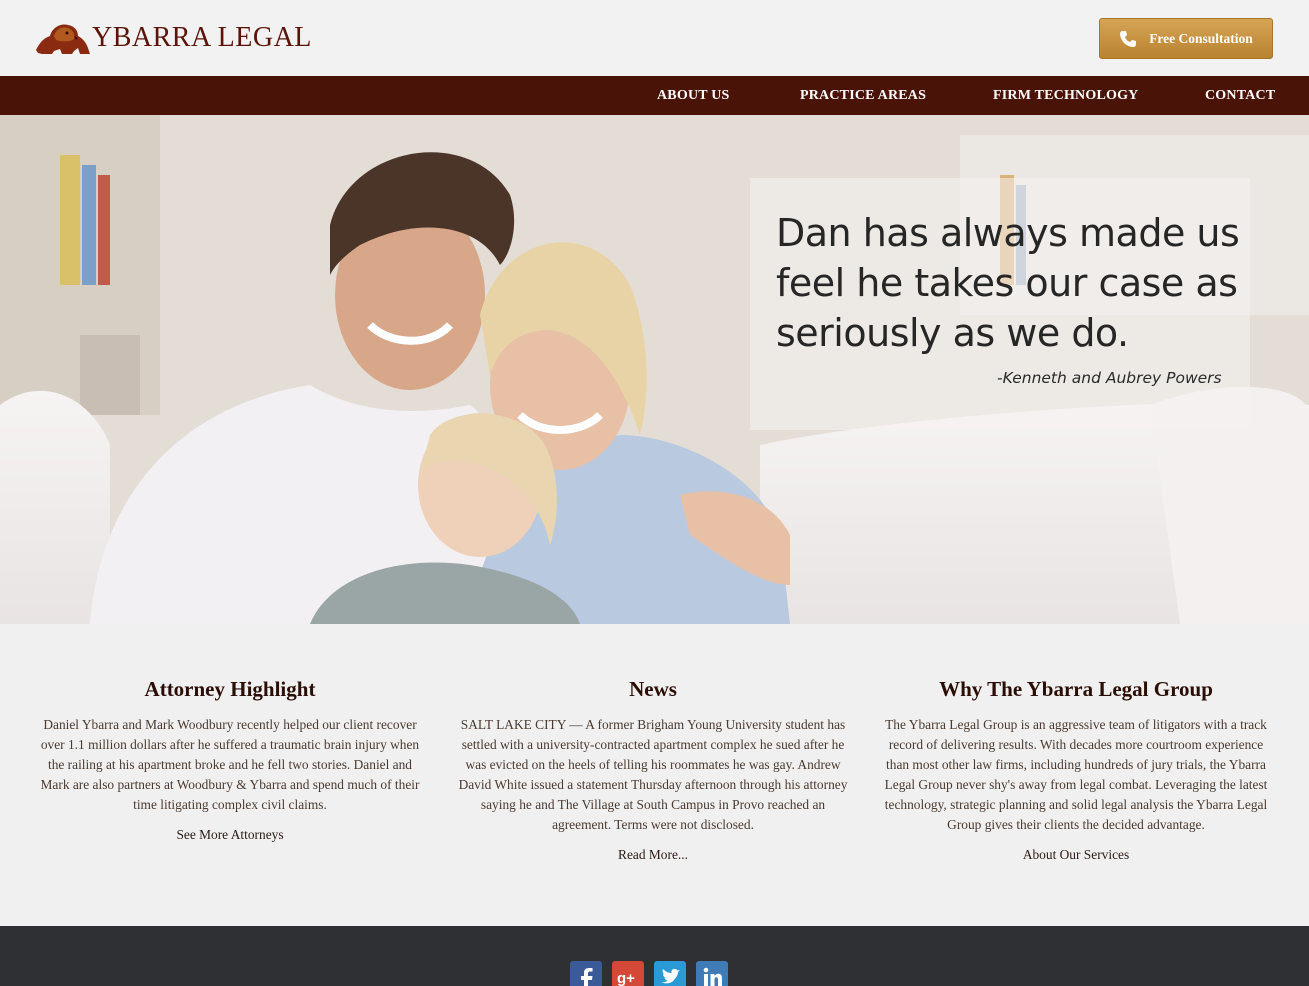 The width and height of the screenshot is (1309, 986). I want to click on free-consultation-button: Free Consultation, so click(1186, 38).